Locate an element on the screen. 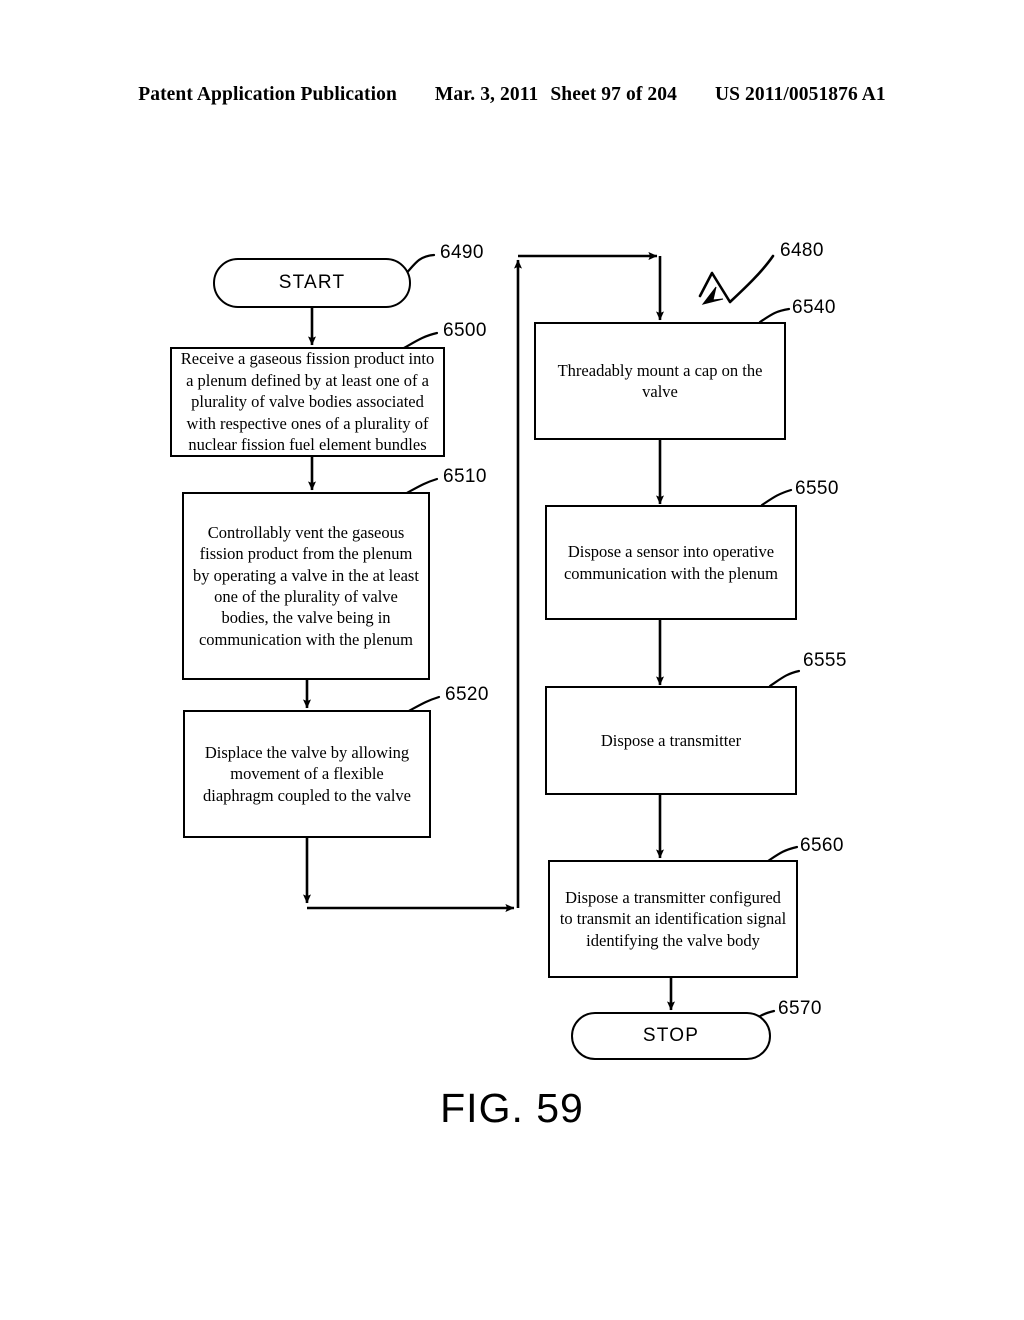 This screenshot has width=1024, height=1320. node-step-6540: Threadably mount a cap on the valve is located at coordinates (660, 381).